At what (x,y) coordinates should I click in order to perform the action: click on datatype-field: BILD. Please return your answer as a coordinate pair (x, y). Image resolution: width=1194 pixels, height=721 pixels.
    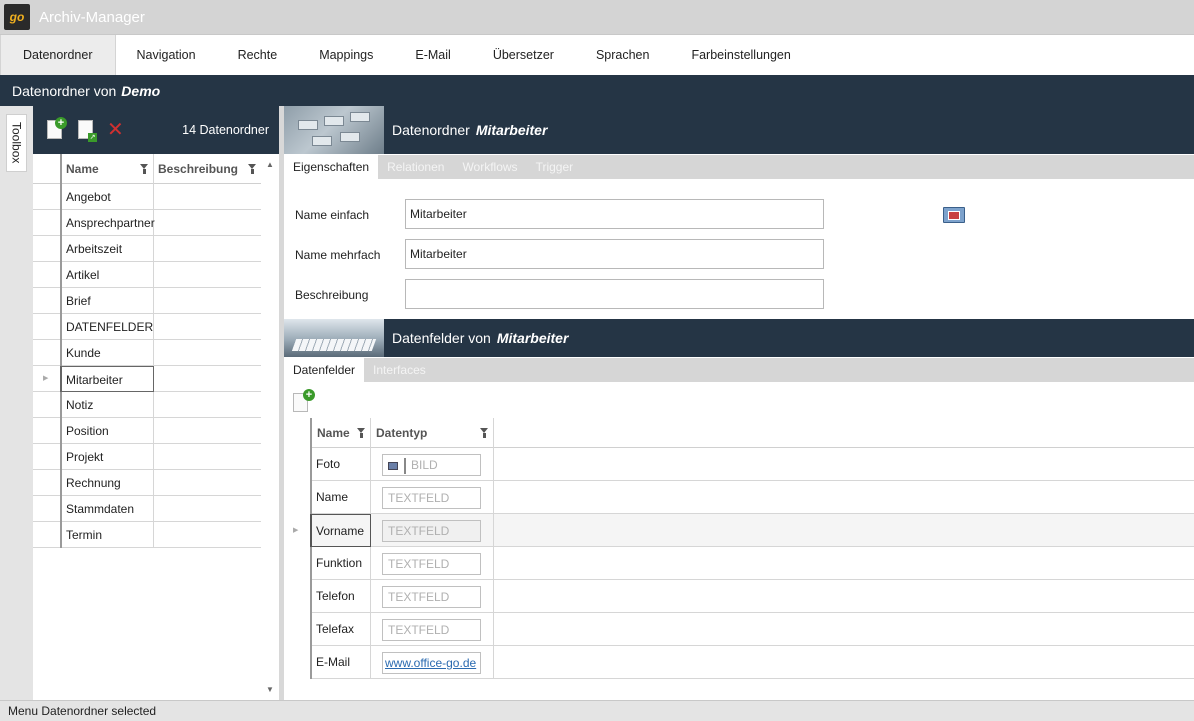
    Looking at the image, I should click on (431, 465).